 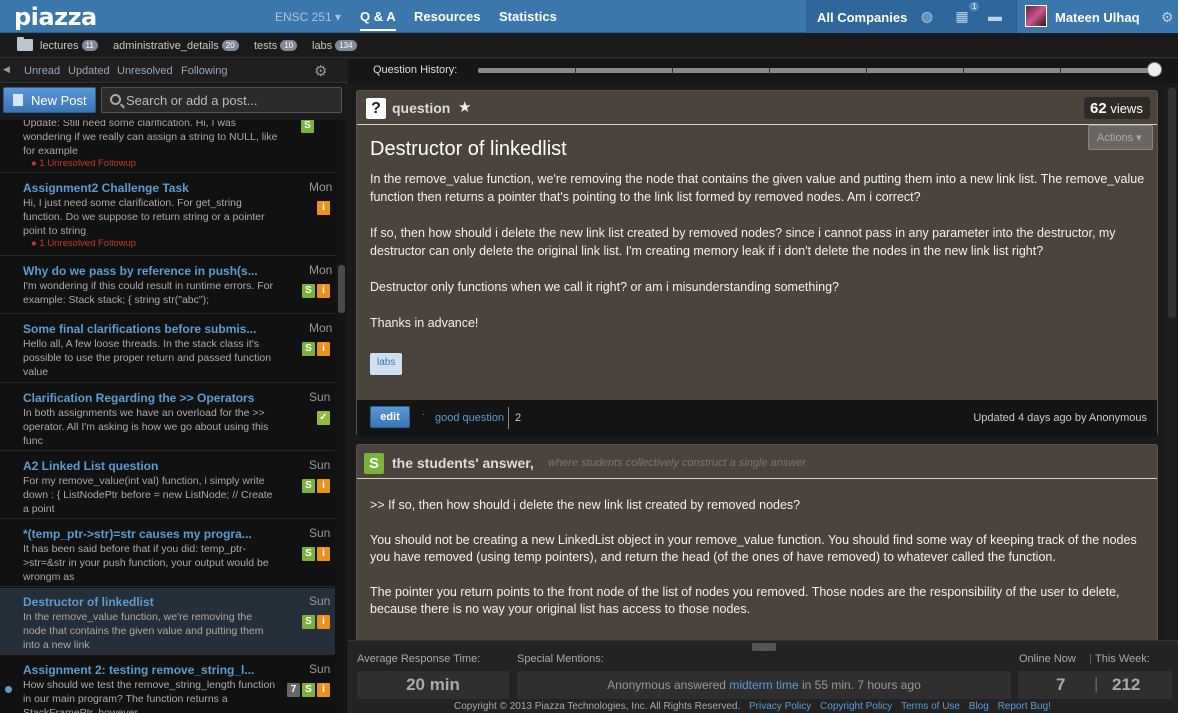 What do you see at coordinates (25, 44) in the screenshot?
I see `folder-icon` at bounding box center [25, 44].